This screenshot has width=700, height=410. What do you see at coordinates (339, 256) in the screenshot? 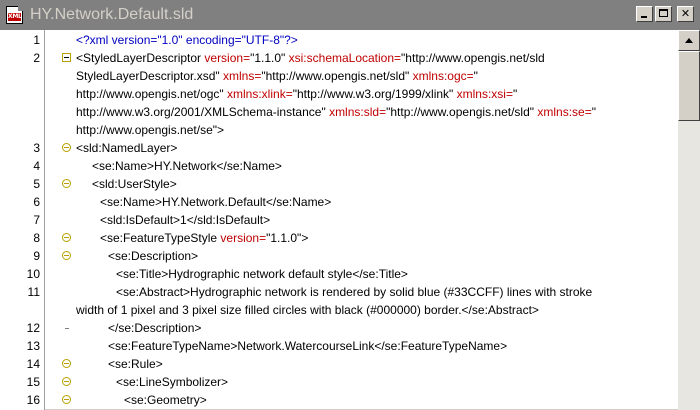
I see `code-line: 9 <se:Description>` at bounding box center [339, 256].